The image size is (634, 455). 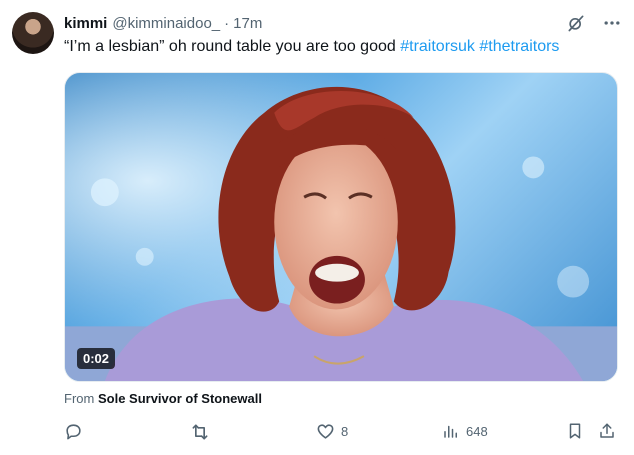 I want to click on retweet-button, so click(x=203, y=432).